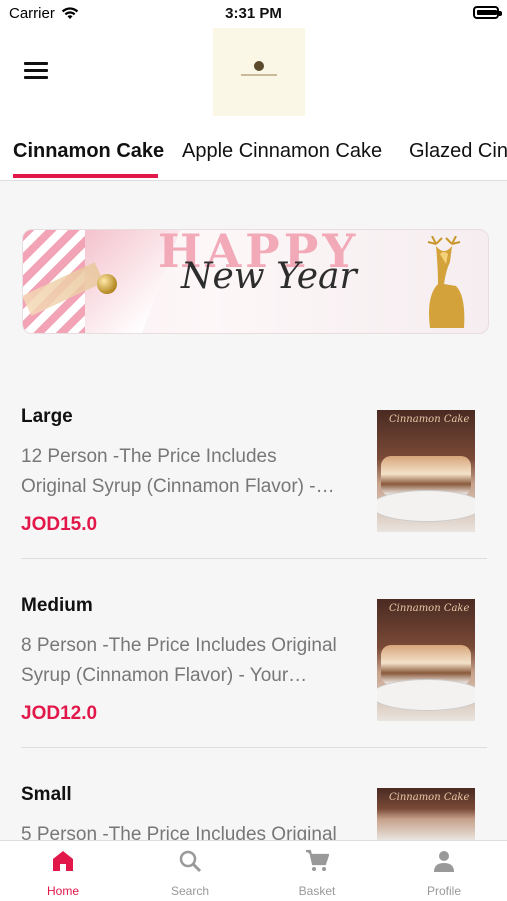 The image size is (507, 901). I want to click on tab-basket: Basket, so click(317, 871).